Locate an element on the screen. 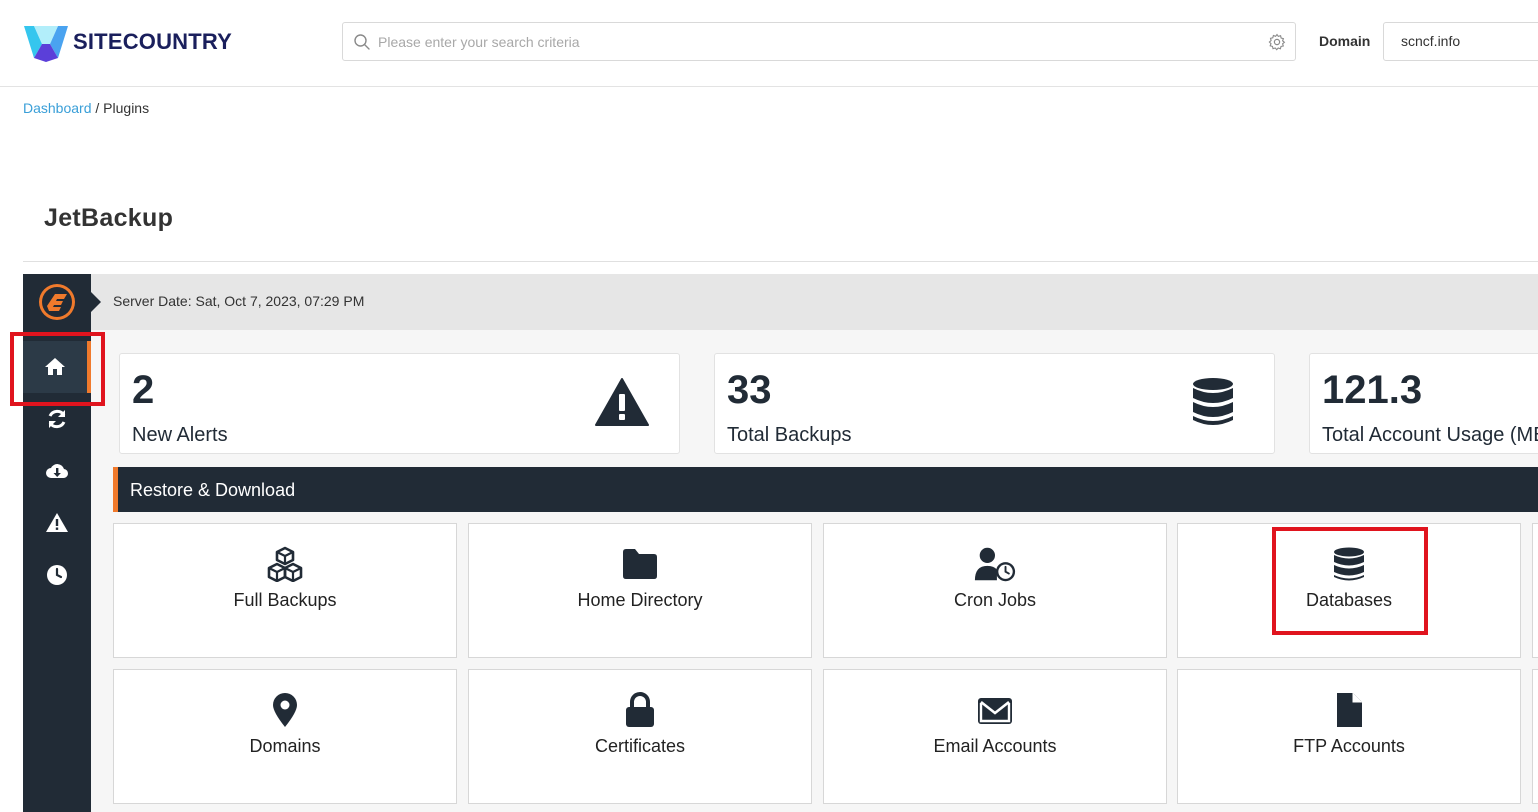  stat-value: 2 is located at coordinates (143, 390).